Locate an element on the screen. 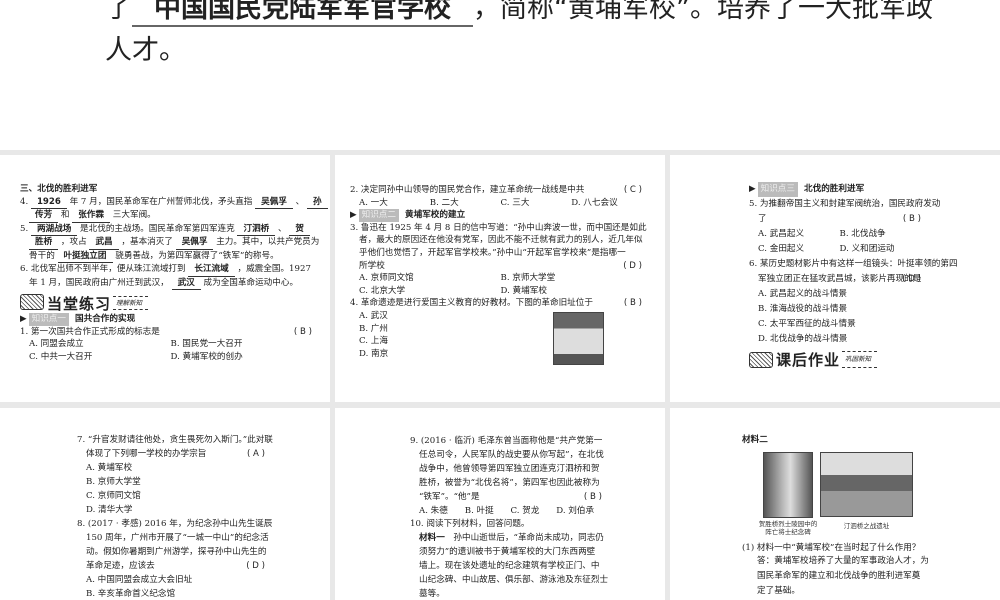 Image resolution: width=1000 pixels, height=600 pixels. option: D. 黄埔军校 is located at coordinates (523, 290).